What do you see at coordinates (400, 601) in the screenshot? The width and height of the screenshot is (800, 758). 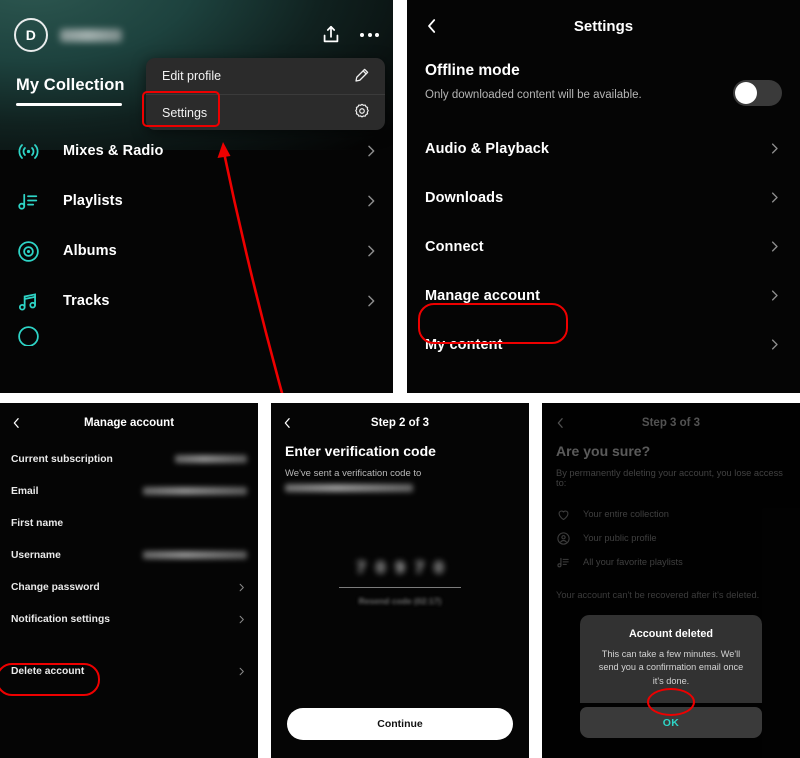 I see `resend-code-label: Resend code (02:17)` at bounding box center [400, 601].